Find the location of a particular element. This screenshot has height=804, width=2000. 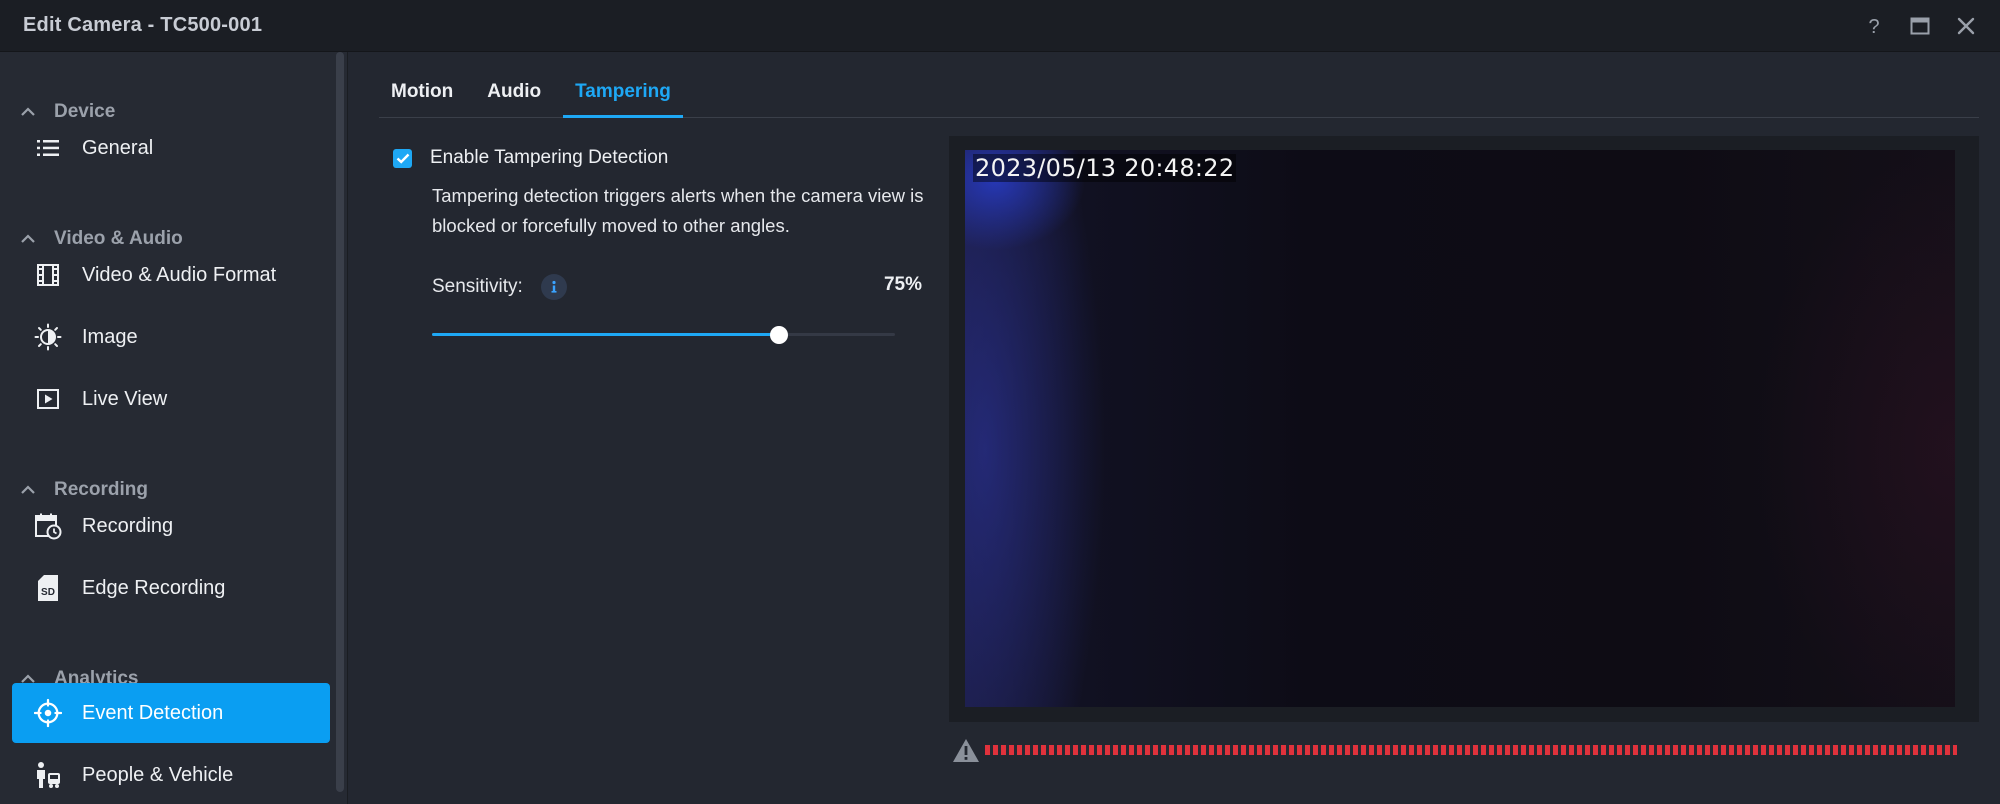

sidebar-item-label: Live View is located at coordinates (125, 398).